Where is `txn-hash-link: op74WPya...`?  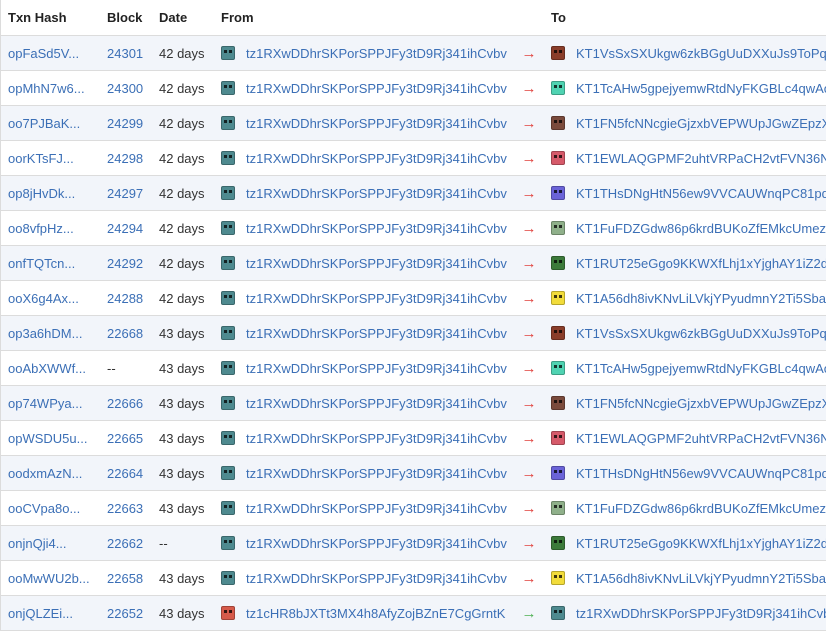 txn-hash-link: op74WPya... is located at coordinates (45, 403).